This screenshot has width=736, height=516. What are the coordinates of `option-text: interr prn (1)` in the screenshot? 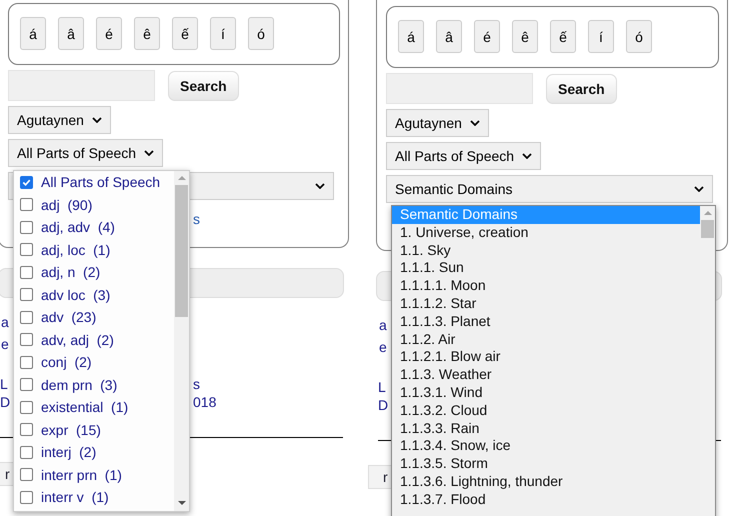 It's located at (81, 474).